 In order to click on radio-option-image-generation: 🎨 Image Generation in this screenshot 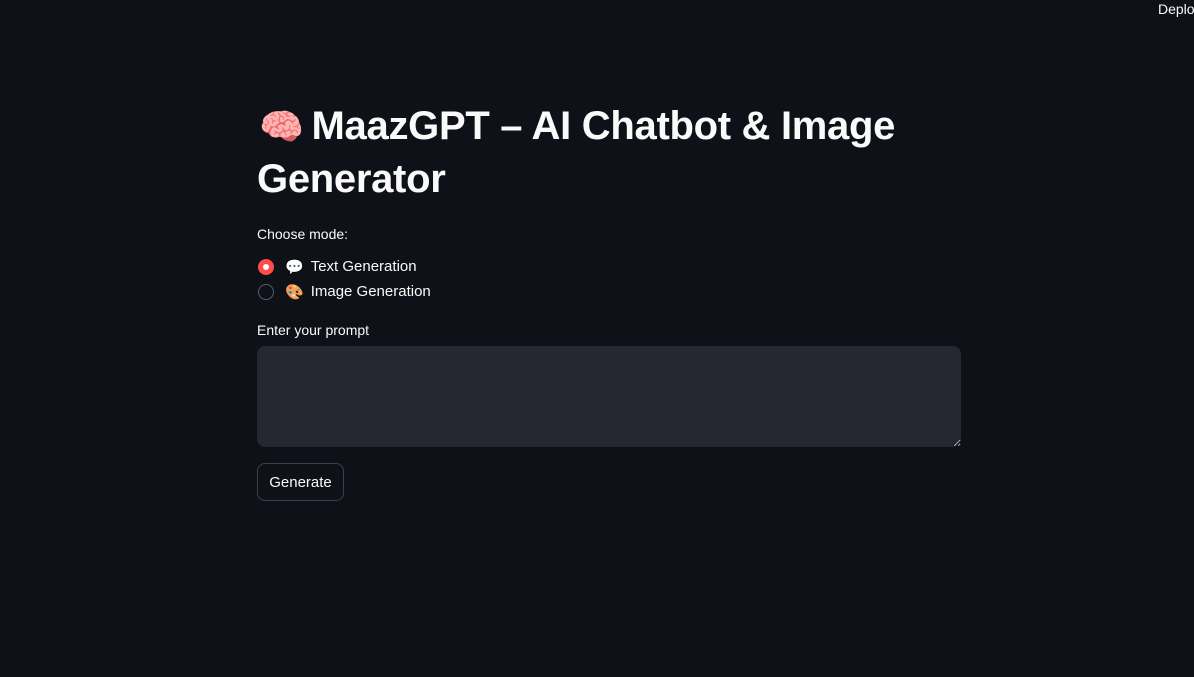, I will do `click(344, 291)`.